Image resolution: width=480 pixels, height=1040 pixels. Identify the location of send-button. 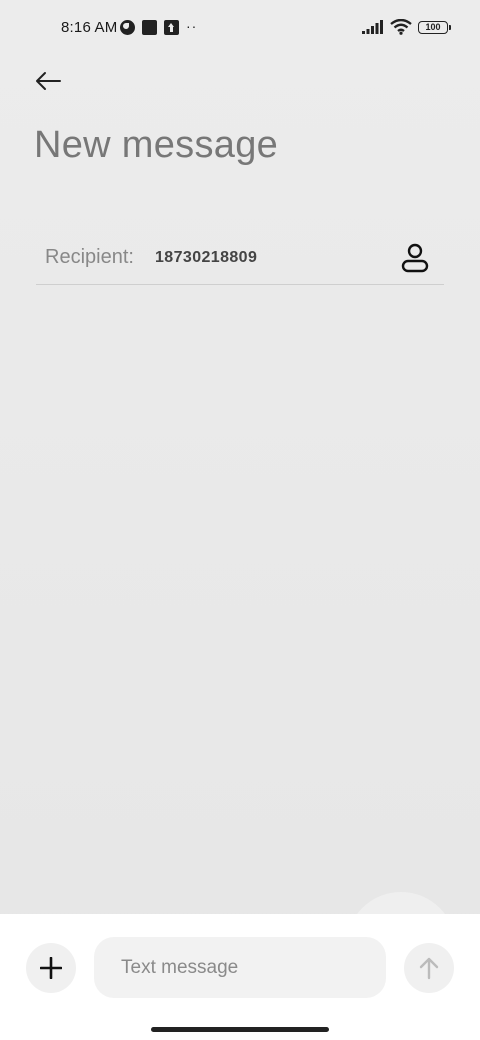
(429, 968).